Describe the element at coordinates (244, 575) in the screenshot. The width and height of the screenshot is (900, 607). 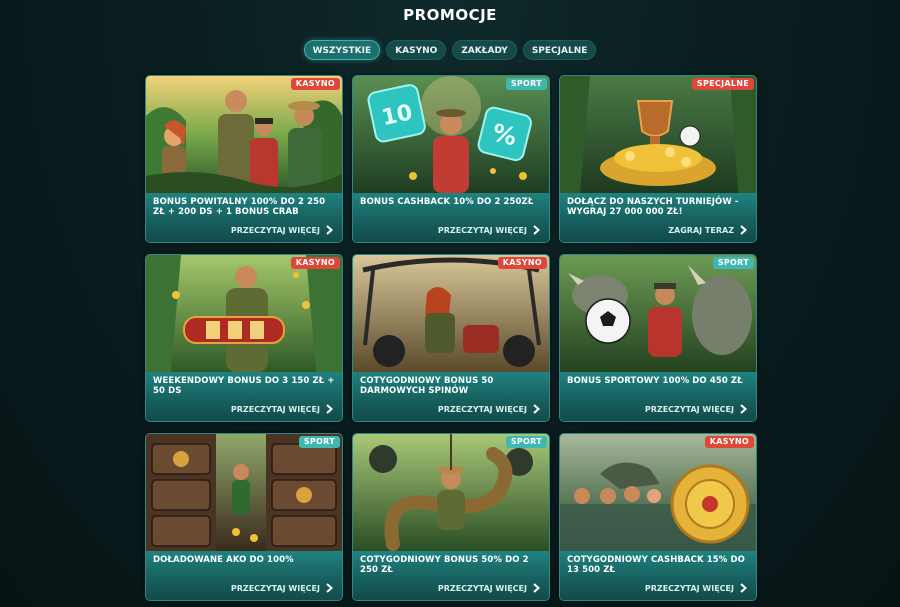
I see `promo-card-footer: DOŁADOWANE AKO DO 100% PRZECZYTAJ WIĘCEJ` at that location.